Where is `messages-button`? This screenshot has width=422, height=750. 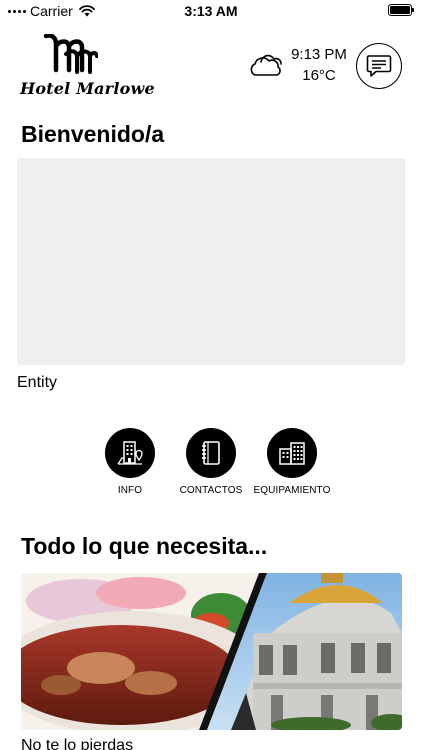
messages-button is located at coordinates (379, 66).